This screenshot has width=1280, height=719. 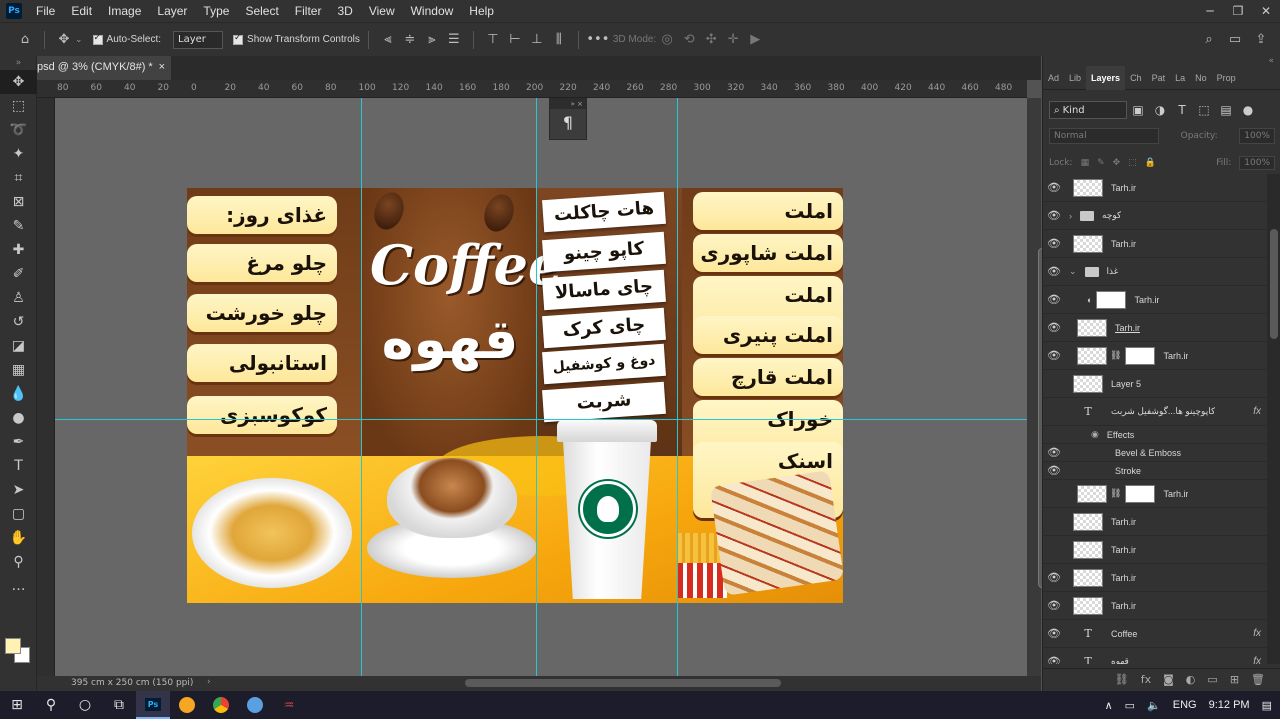 What do you see at coordinates (1124, 634) in the screenshot?
I see `layer-name: Coffee` at bounding box center [1124, 634].